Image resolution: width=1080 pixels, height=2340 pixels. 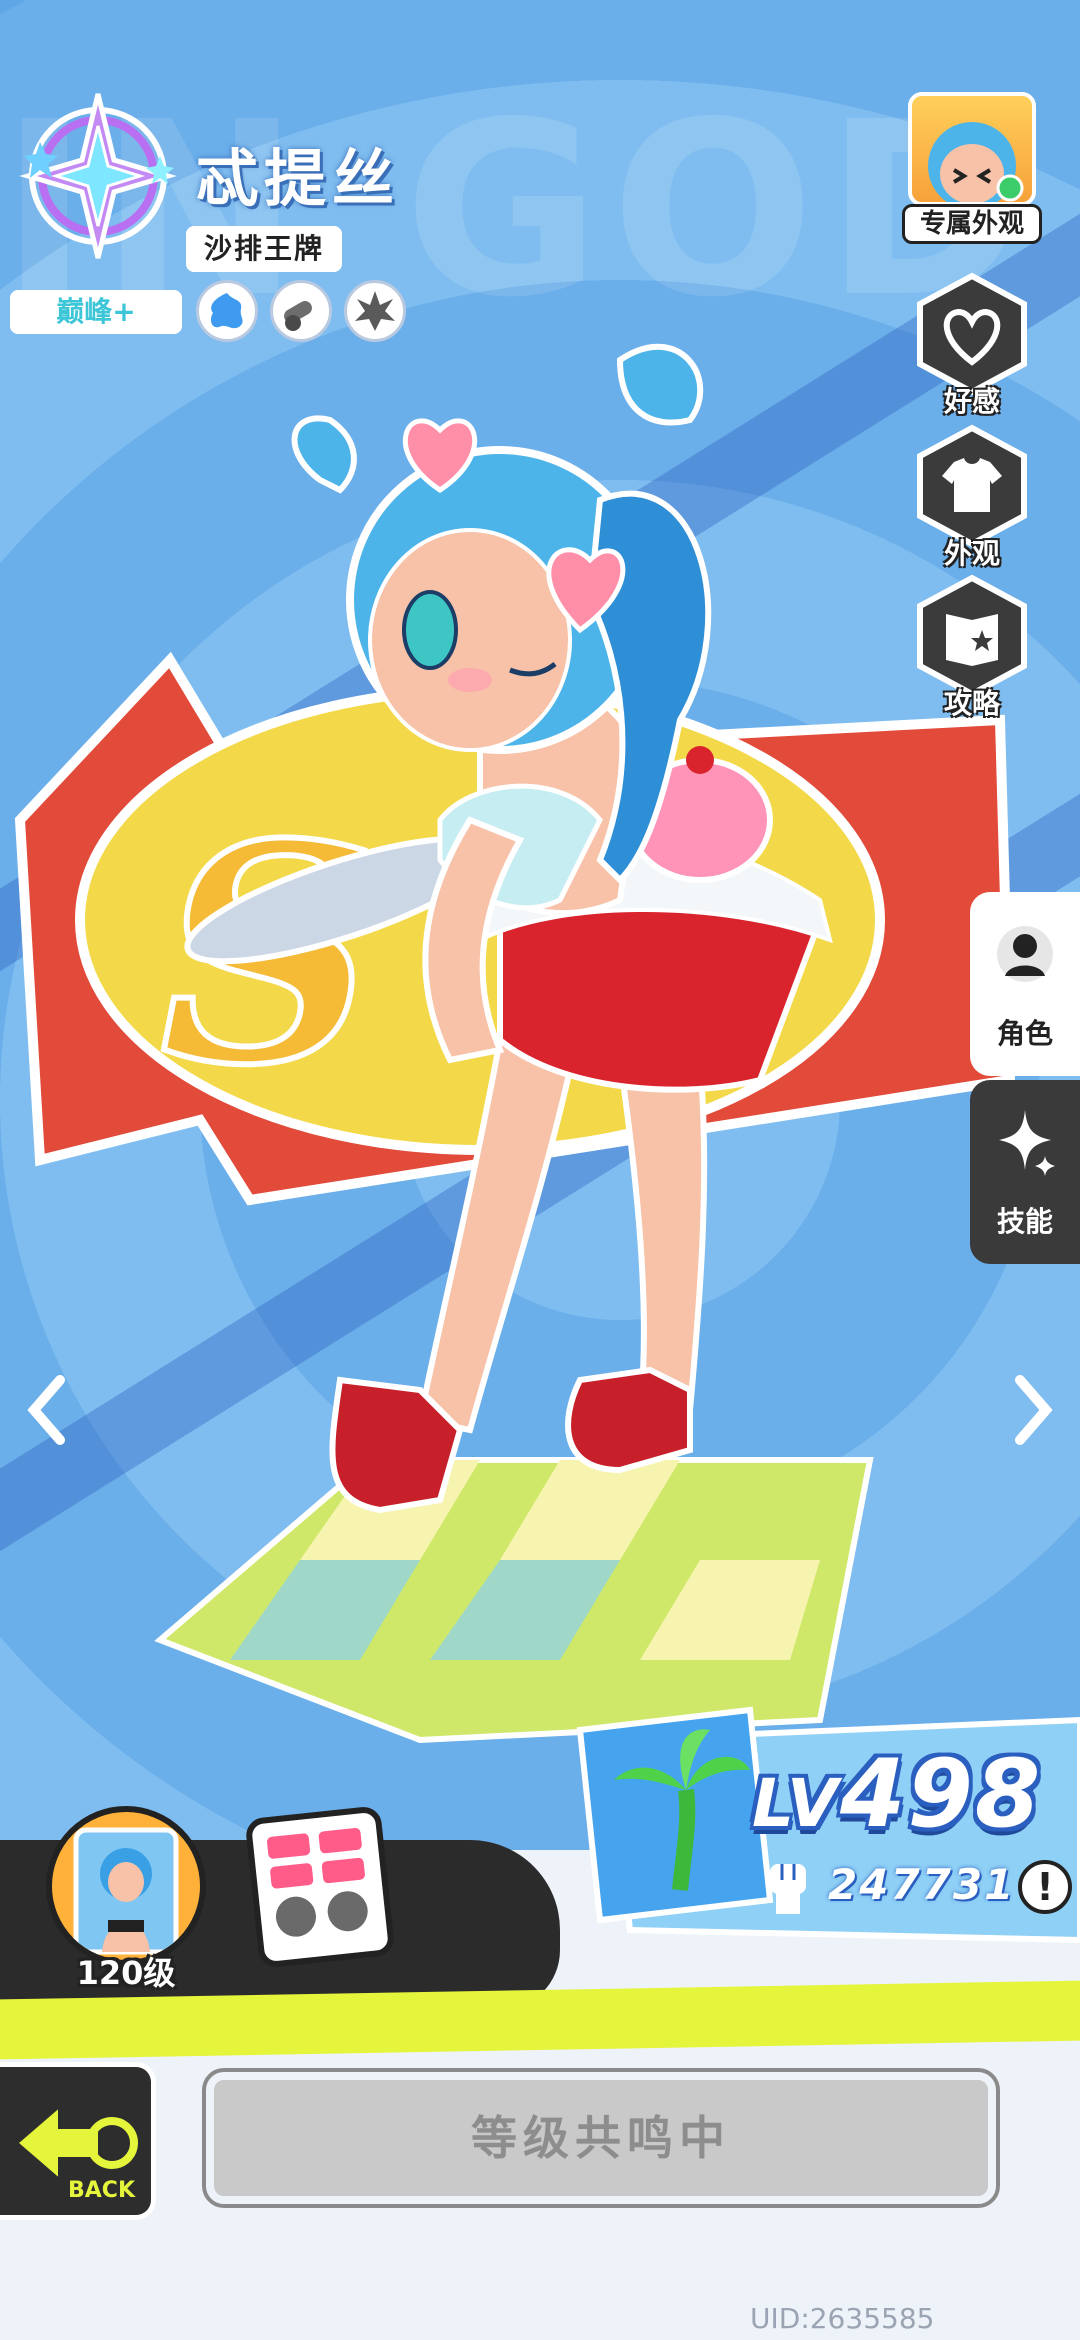 I want to click on back-arrow-icon: BACK, so click(x=75, y=2151).